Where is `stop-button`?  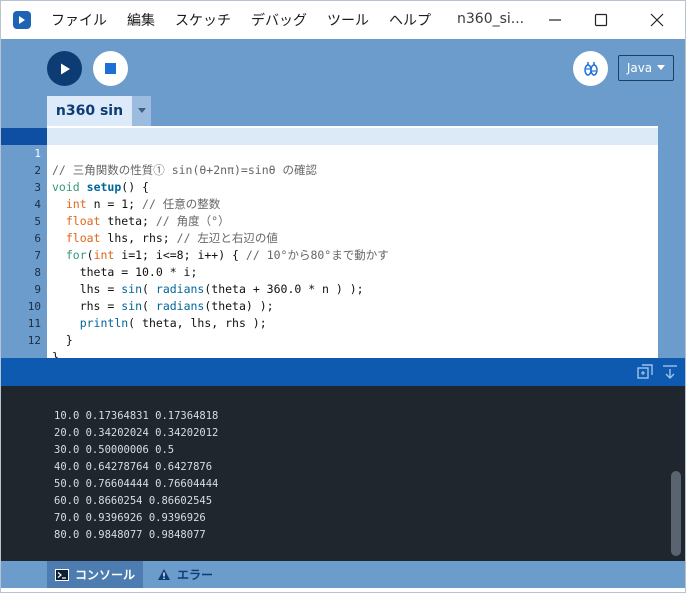 stop-button is located at coordinates (110, 68).